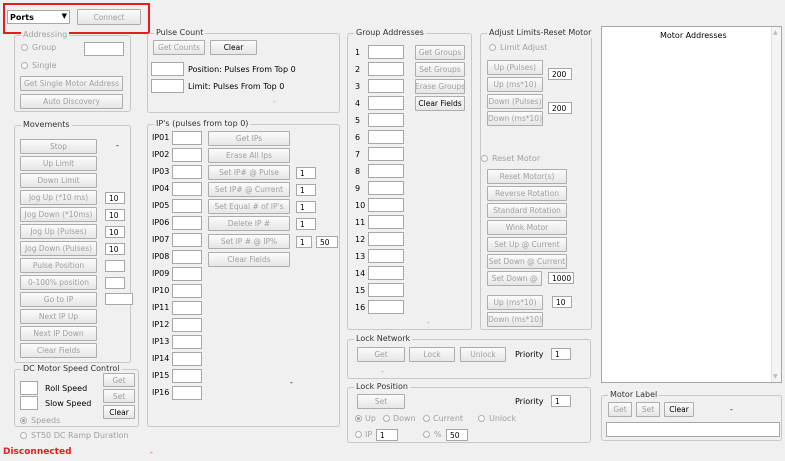 The height and width of the screenshot is (461, 785). Describe the element at coordinates (514, 278) in the screenshot. I see `set-down-at-button: Set Down @` at that location.